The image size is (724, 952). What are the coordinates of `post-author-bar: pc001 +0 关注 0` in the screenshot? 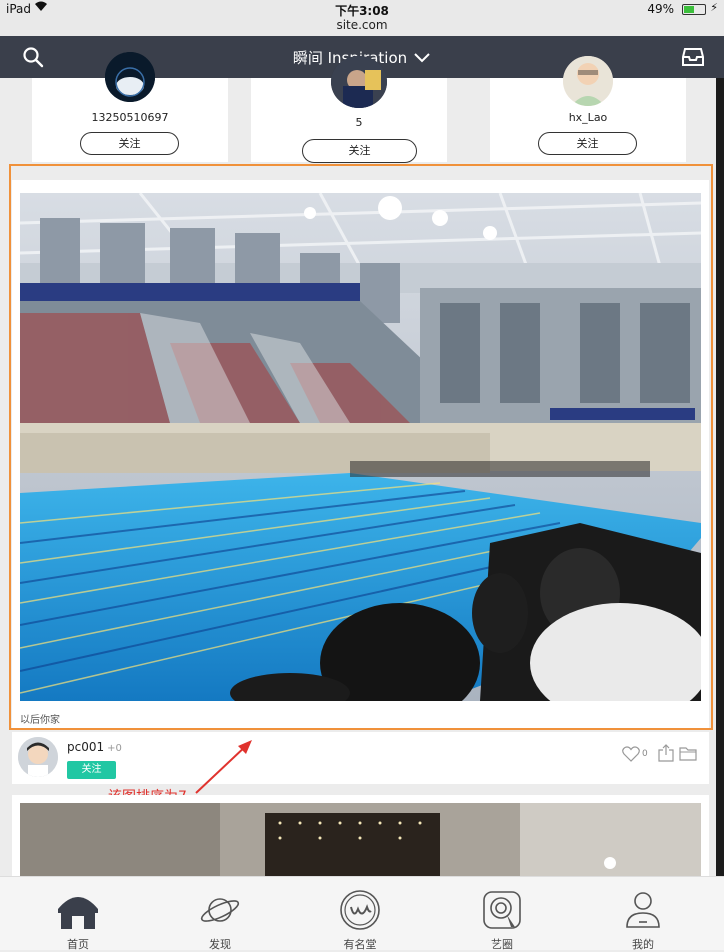 It's located at (360, 758).